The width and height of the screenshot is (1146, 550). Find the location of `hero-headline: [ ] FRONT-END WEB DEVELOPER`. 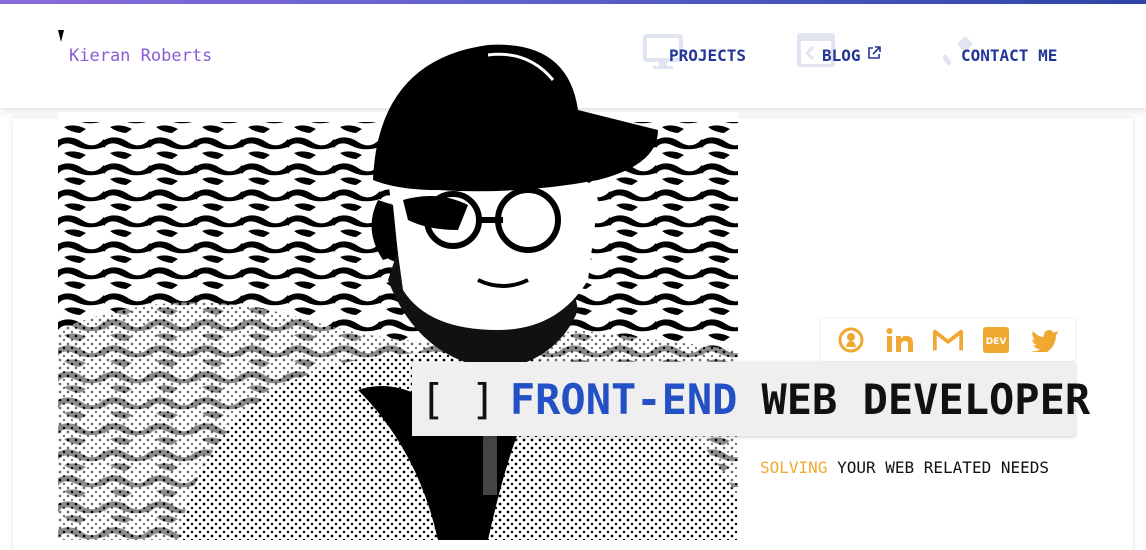

hero-headline: [ ] FRONT-END WEB DEVELOPER is located at coordinates (751, 399).